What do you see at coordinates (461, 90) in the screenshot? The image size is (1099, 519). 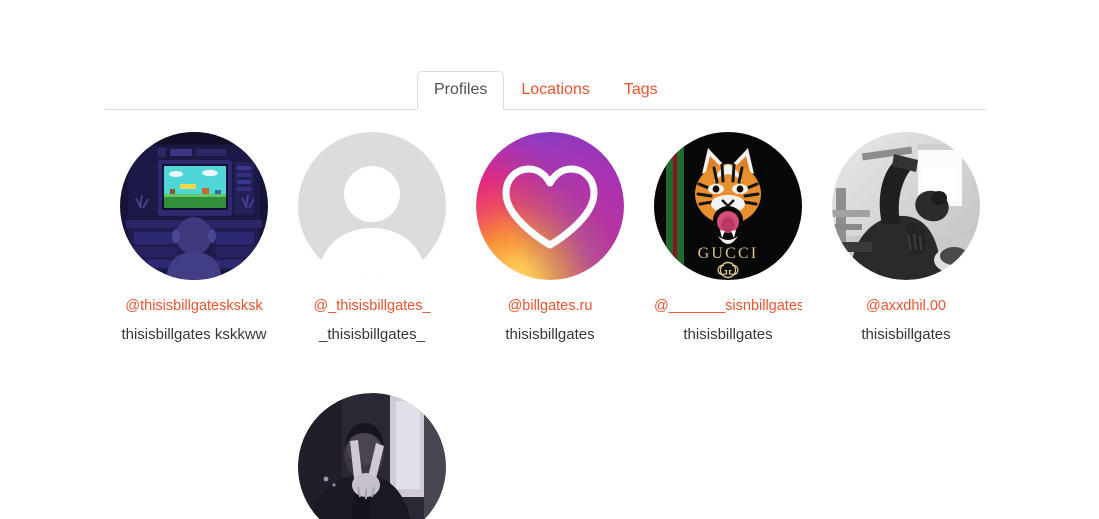 I see `tab-profiles: Profiles` at bounding box center [461, 90].